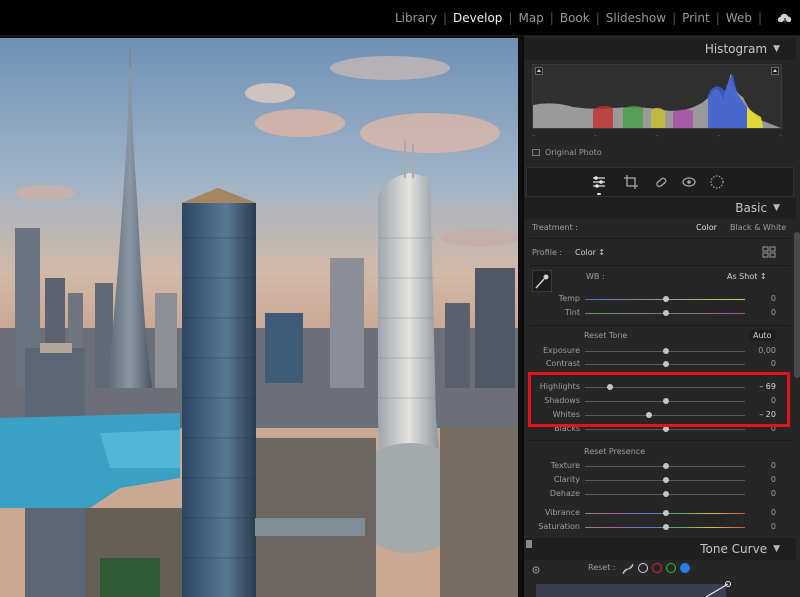  I want to click on tone-curve-line, so click(719, 589).